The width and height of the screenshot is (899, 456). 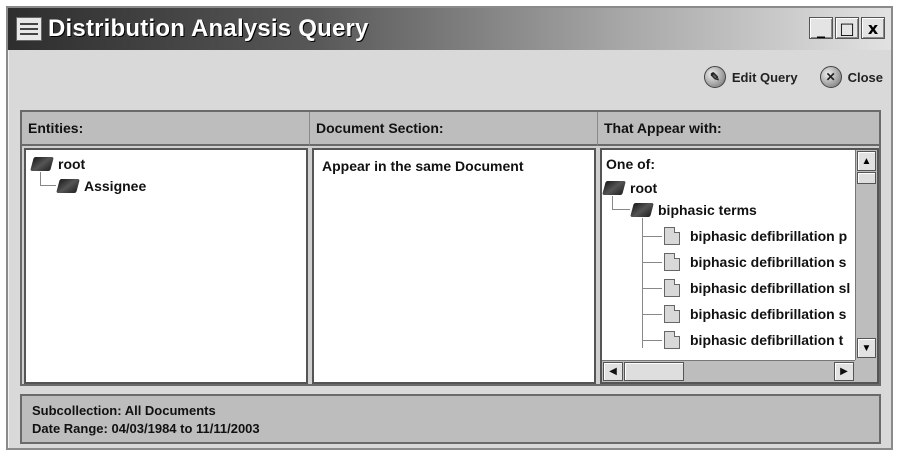 What do you see at coordinates (866, 371) in the screenshot?
I see `scroll-corner` at bounding box center [866, 371].